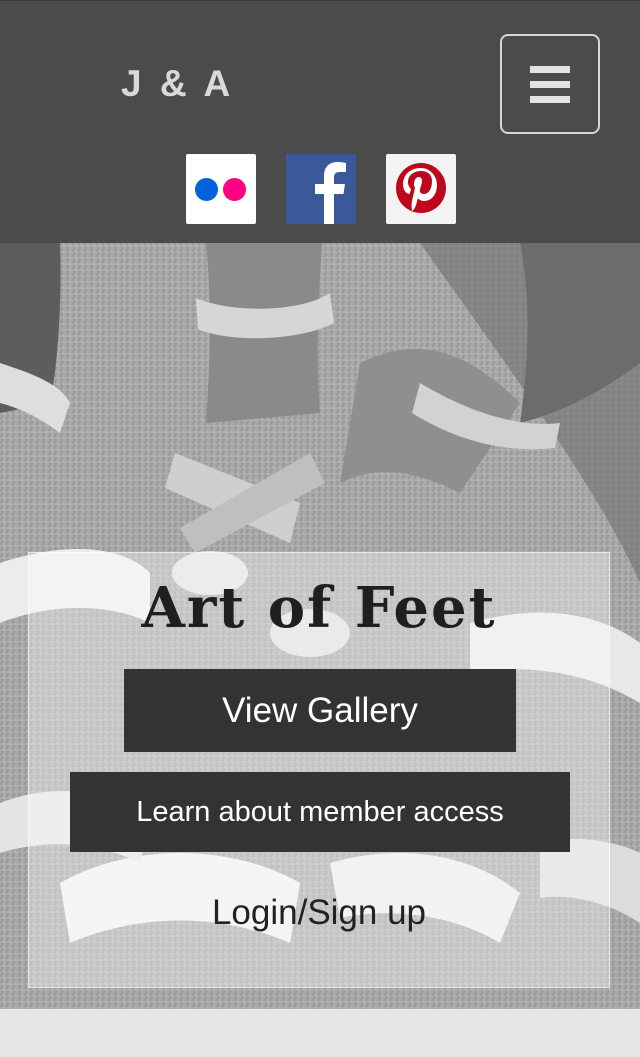 The width and height of the screenshot is (640, 1057). Describe the element at coordinates (320, 1033) in the screenshot. I see `footer-strip` at that location.